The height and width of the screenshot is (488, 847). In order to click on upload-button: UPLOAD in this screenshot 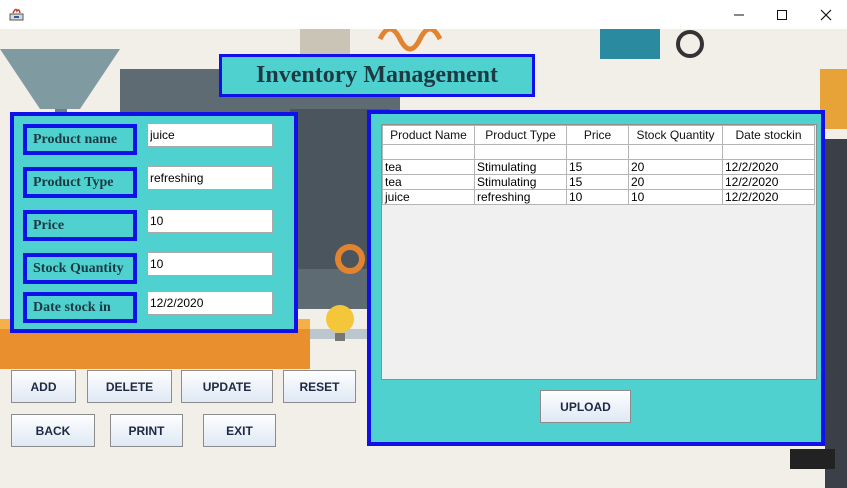, I will do `click(585, 406)`.